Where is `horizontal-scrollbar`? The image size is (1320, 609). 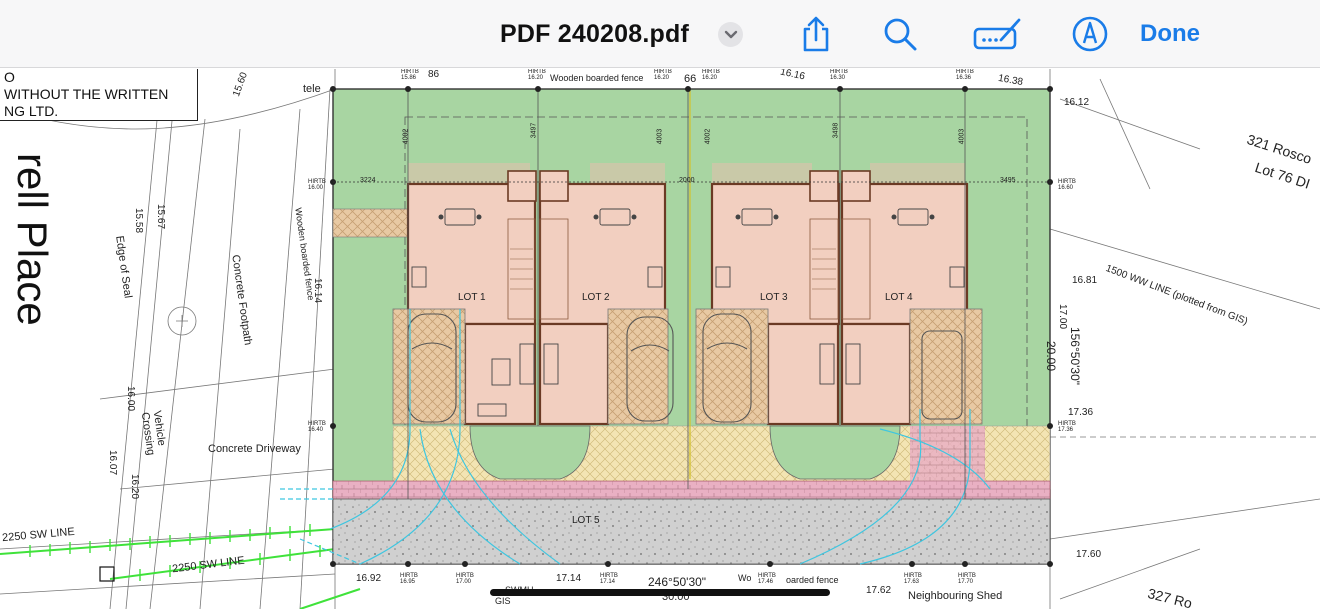
horizontal-scrollbar is located at coordinates (660, 592).